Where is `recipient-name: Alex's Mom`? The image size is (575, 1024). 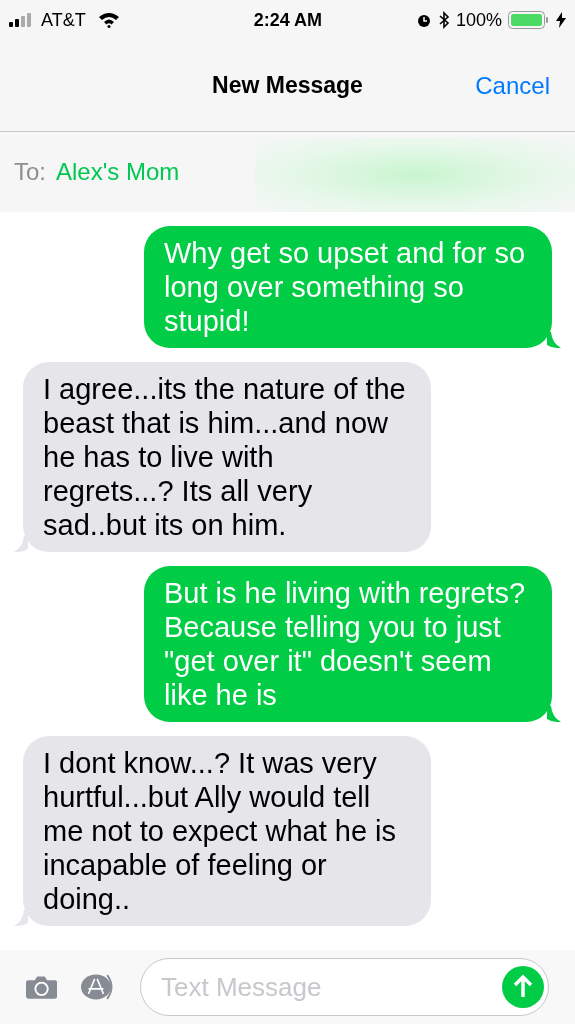
recipient-name: Alex's Mom is located at coordinates (118, 172).